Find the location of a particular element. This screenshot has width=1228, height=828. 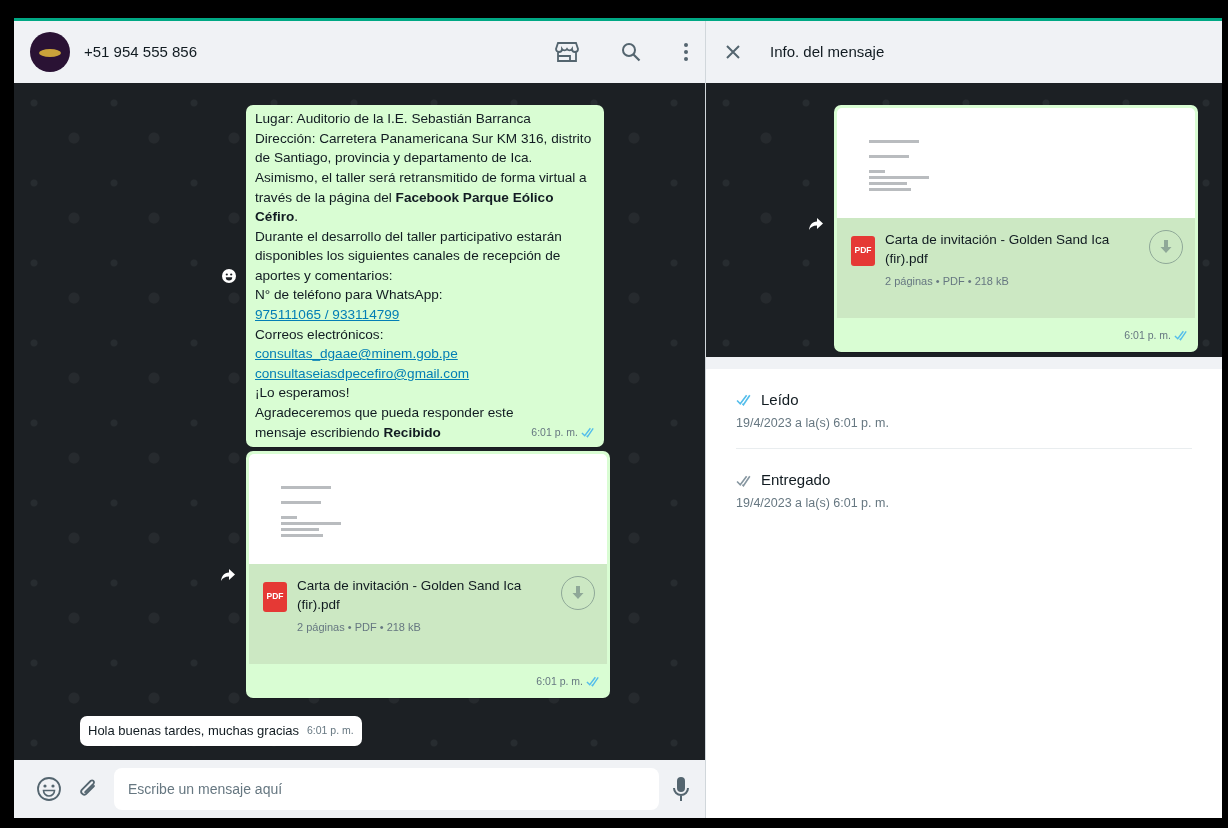

close-icon is located at coordinates (733, 52).